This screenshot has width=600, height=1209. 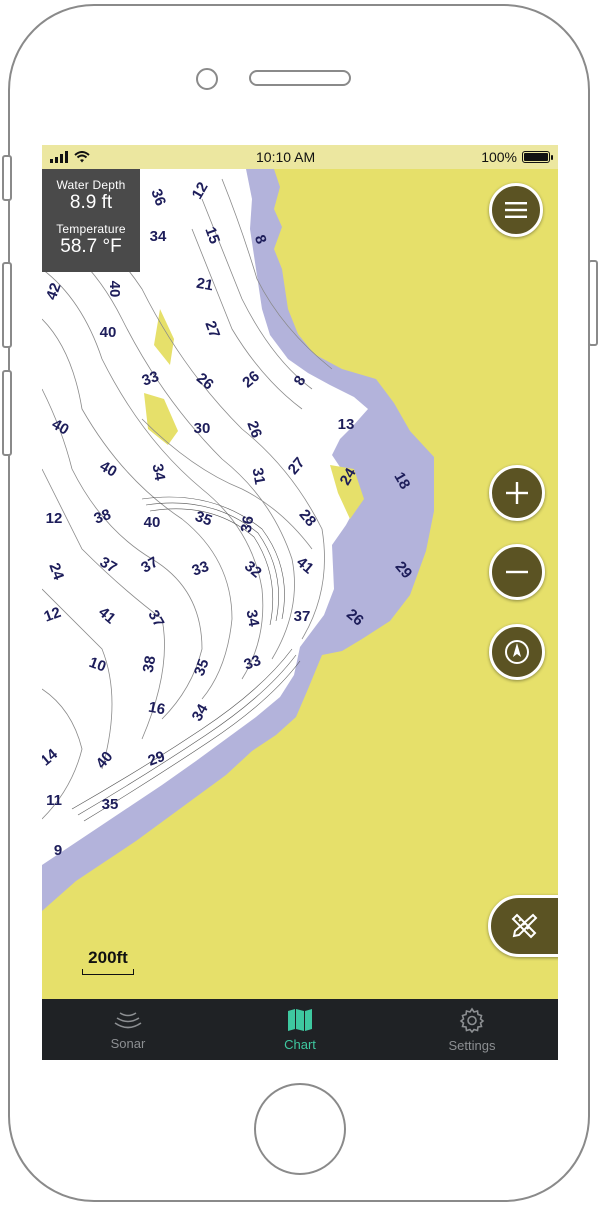 I want to click on temperature-label: Temperature, so click(x=91, y=229).